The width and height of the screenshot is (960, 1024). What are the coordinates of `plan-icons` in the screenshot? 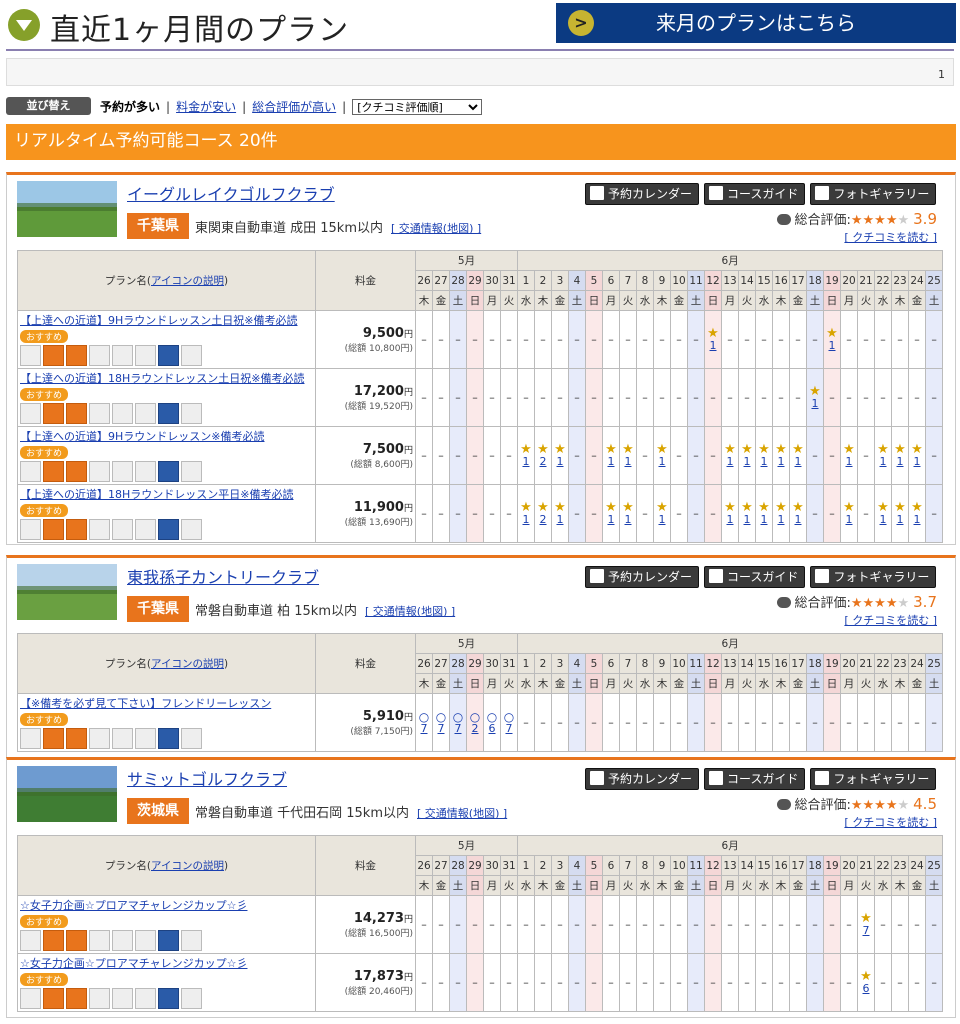 It's located at (166, 414).